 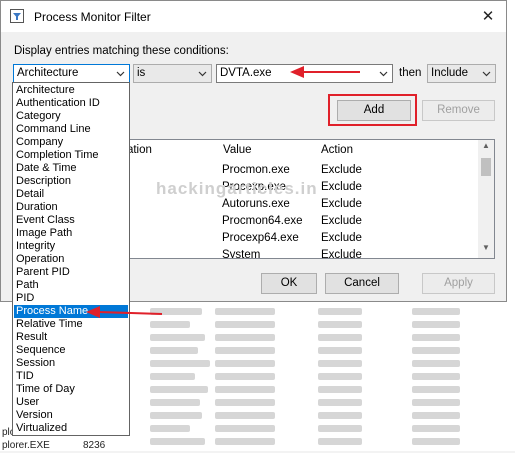 I want to click on title-bar: Process Monitor Filter ✕, so click(x=253, y=16).